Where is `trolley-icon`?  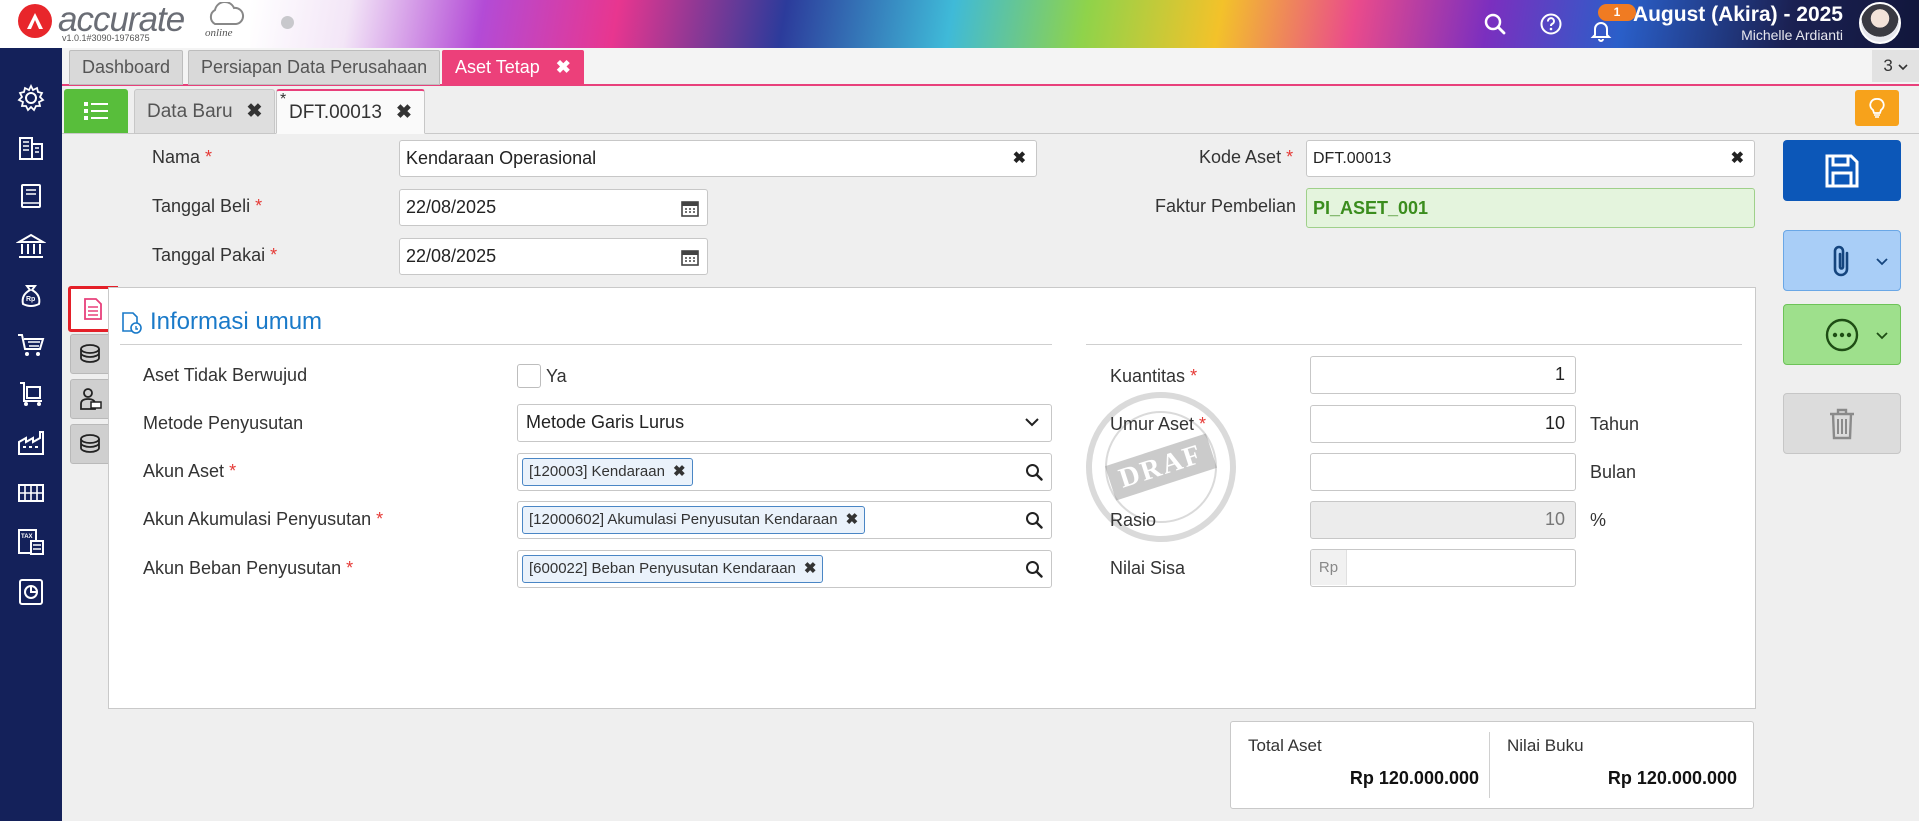
trolley-icon is located at coordinates (31, 394).